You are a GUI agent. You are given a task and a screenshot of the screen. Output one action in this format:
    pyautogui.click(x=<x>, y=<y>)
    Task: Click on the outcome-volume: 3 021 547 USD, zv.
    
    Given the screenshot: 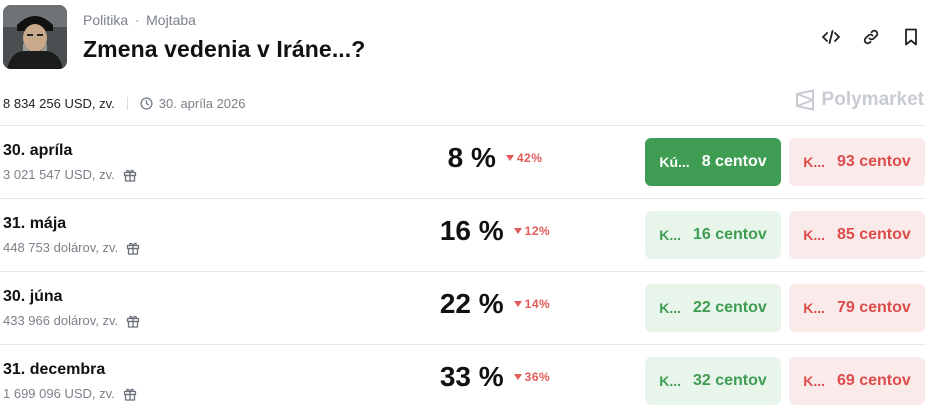 What is the action you would take?
    pyautogui.click(x=70, y=174)
    